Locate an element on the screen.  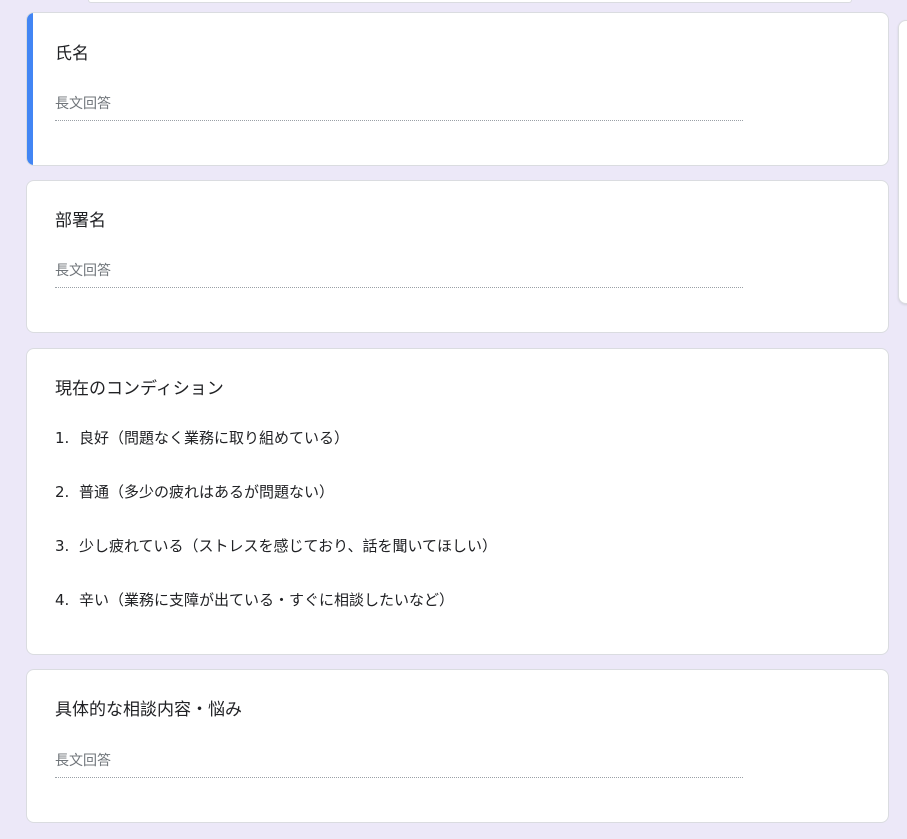
option-number: 3. is located at coordinates (62, 546).